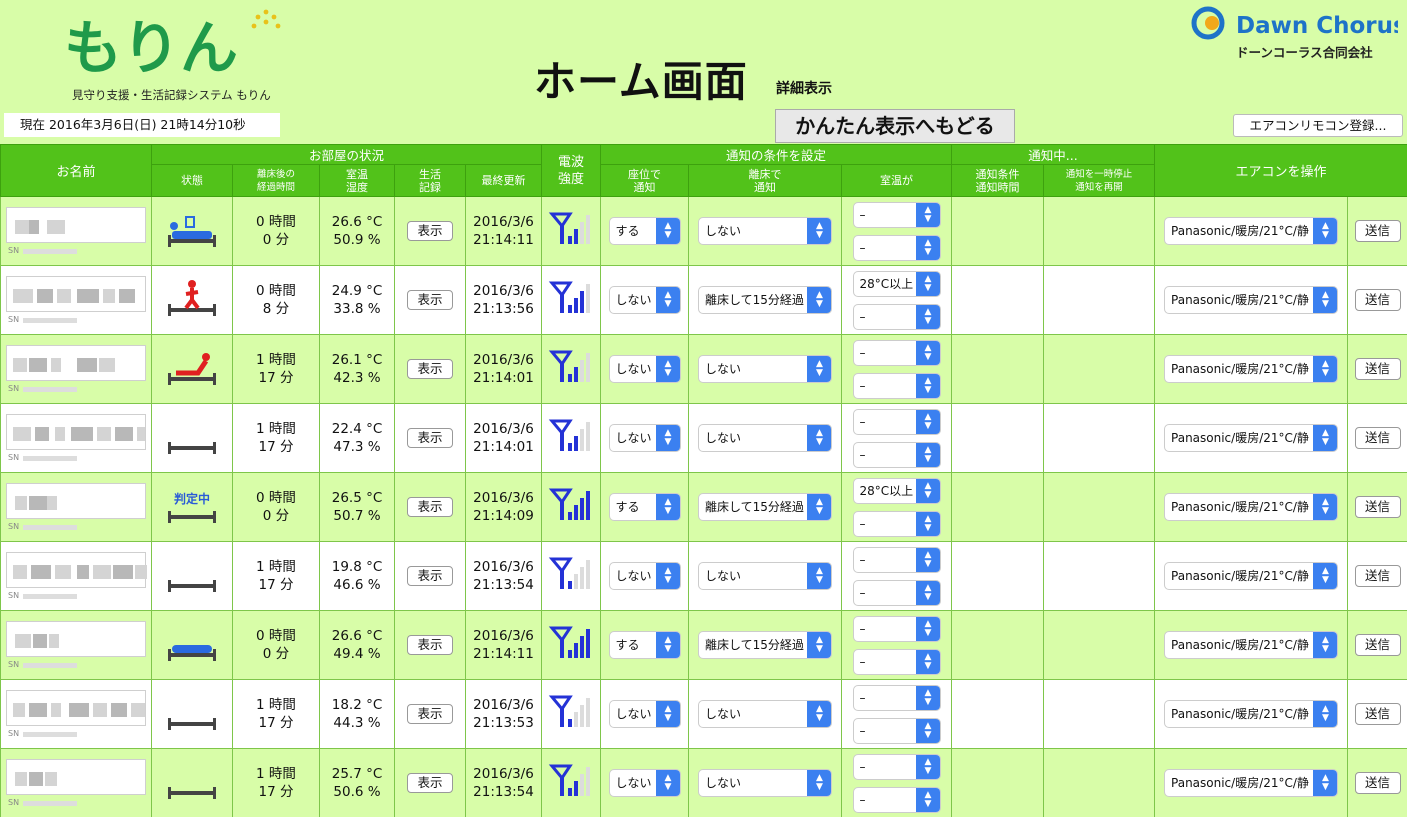 The image size is (1407, 817). What do you see at coordinates (76, 500) in the screenshot?
I see `name-box` at bounding box center [76, 500].